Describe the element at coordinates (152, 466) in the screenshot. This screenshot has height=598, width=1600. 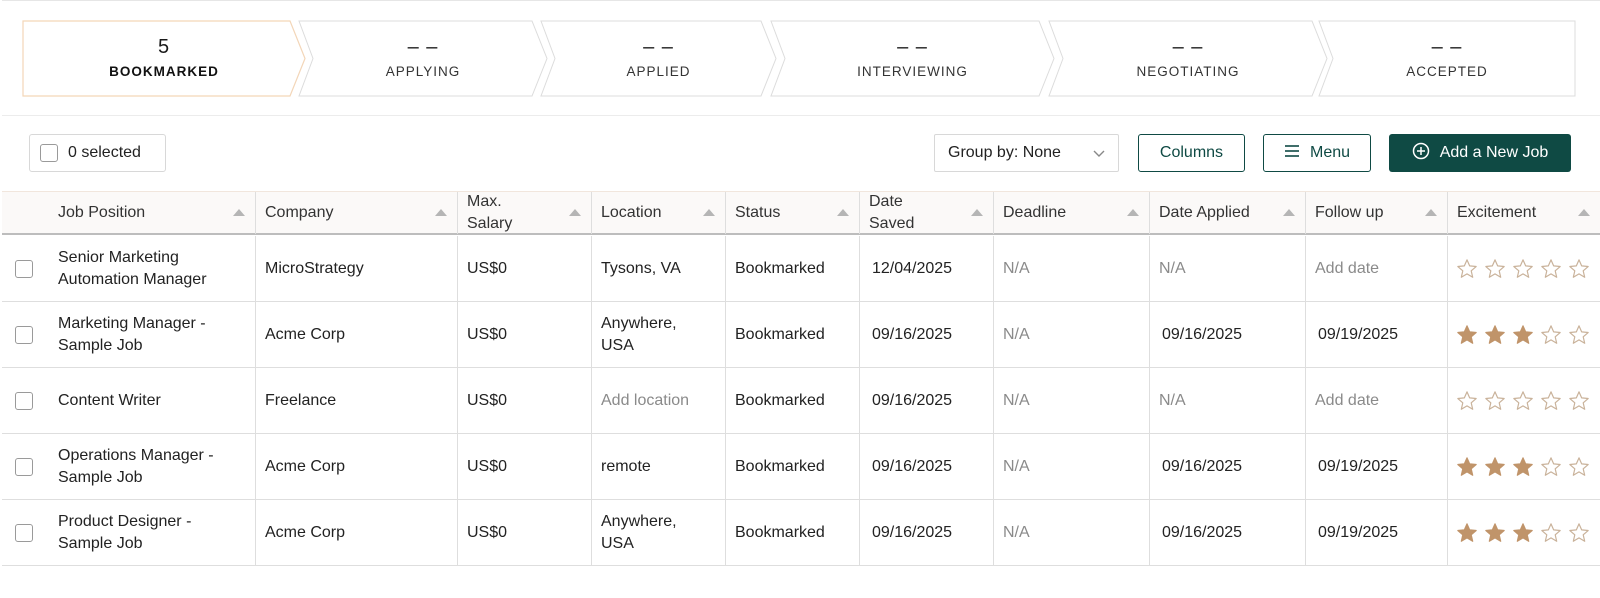
I see `cell-job-position: Operations Manager - Sample Job` at that location.